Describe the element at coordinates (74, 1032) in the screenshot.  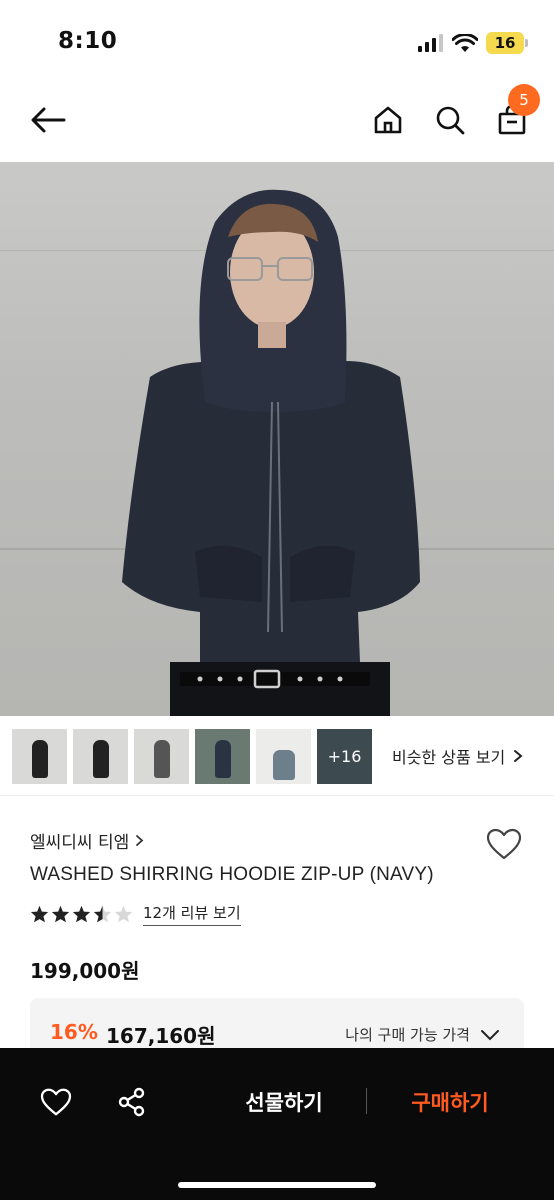
I see `discount-rate: 16%` at that location.